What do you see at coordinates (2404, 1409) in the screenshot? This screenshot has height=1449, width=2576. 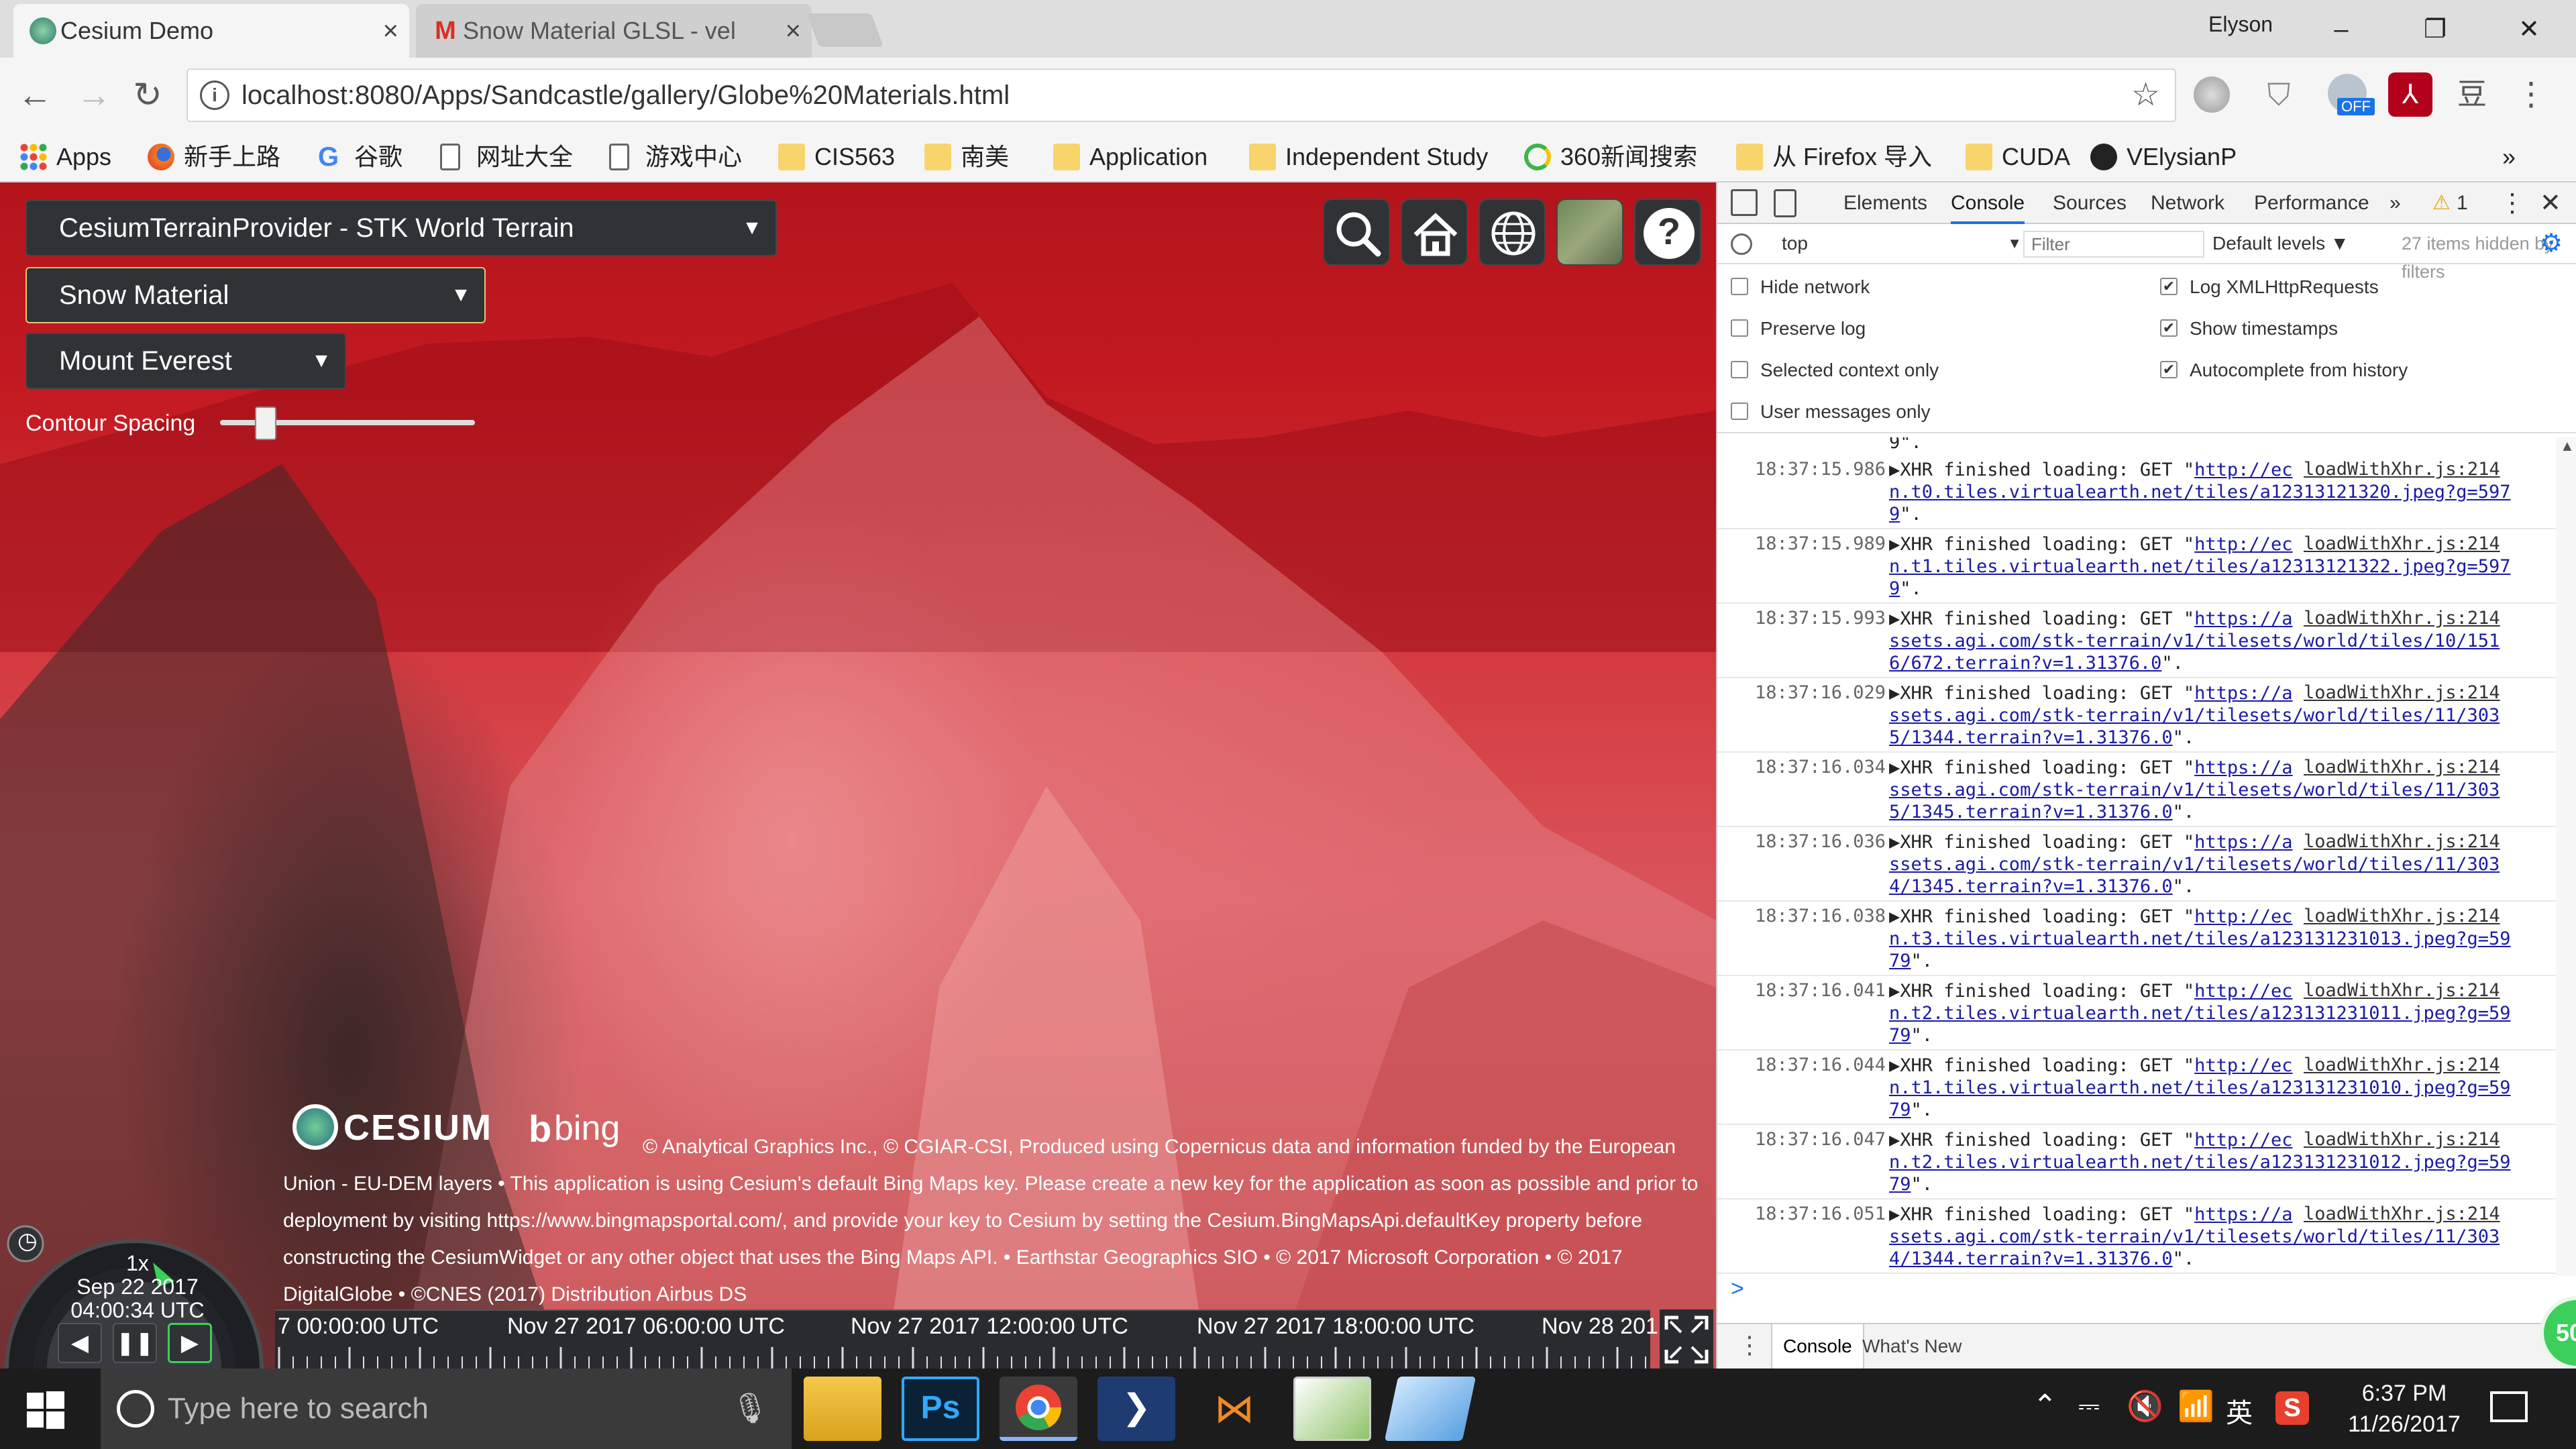 I see `taskbar-clock: 6:37 PM 11/26/2017` at bounding box center [2404, 1409].